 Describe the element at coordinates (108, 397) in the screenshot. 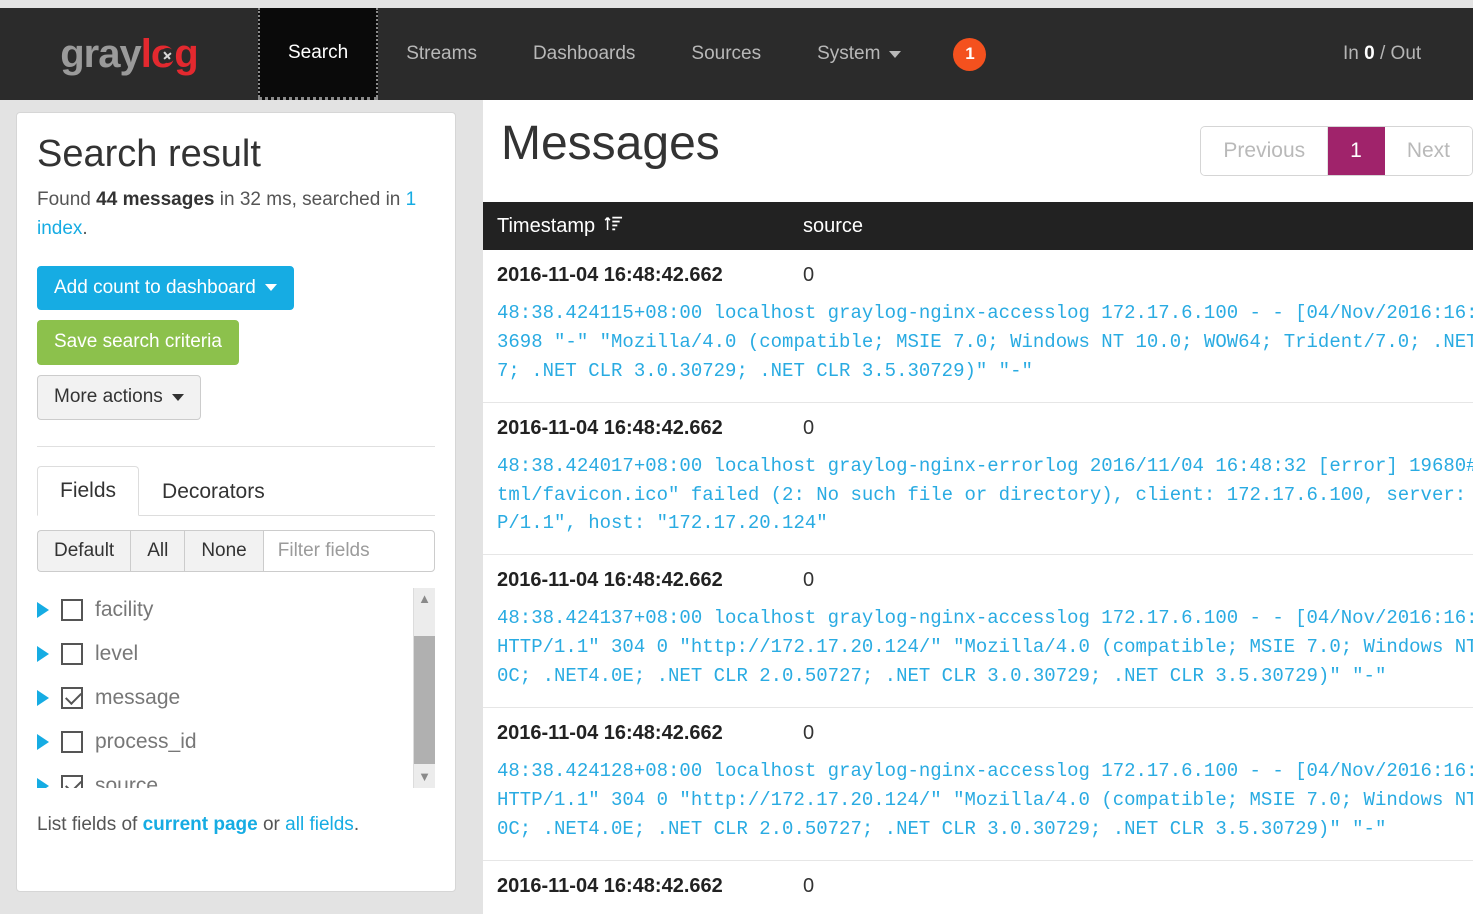

I see `more-actions-label: More actions` at that location.